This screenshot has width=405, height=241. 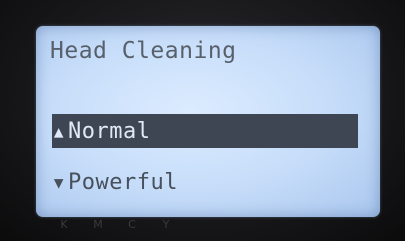 I want to click on menu-item-label: Normal, so click(x=109, y=131).